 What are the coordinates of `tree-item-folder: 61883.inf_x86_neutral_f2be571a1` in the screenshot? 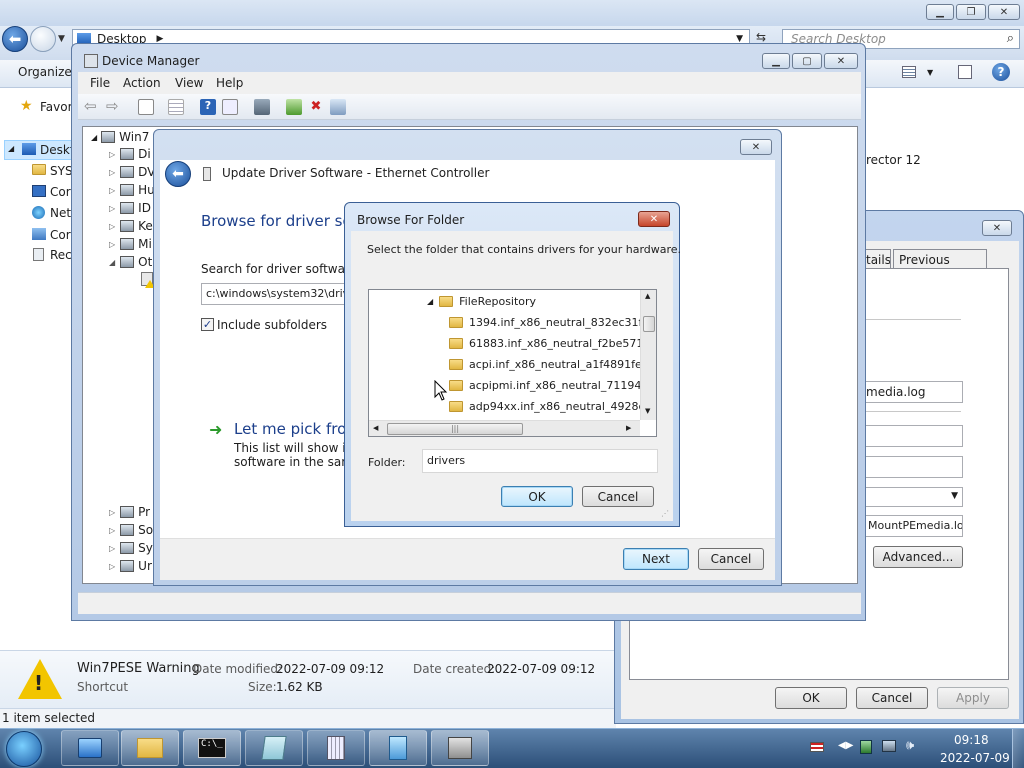 It's located at (552, 343).